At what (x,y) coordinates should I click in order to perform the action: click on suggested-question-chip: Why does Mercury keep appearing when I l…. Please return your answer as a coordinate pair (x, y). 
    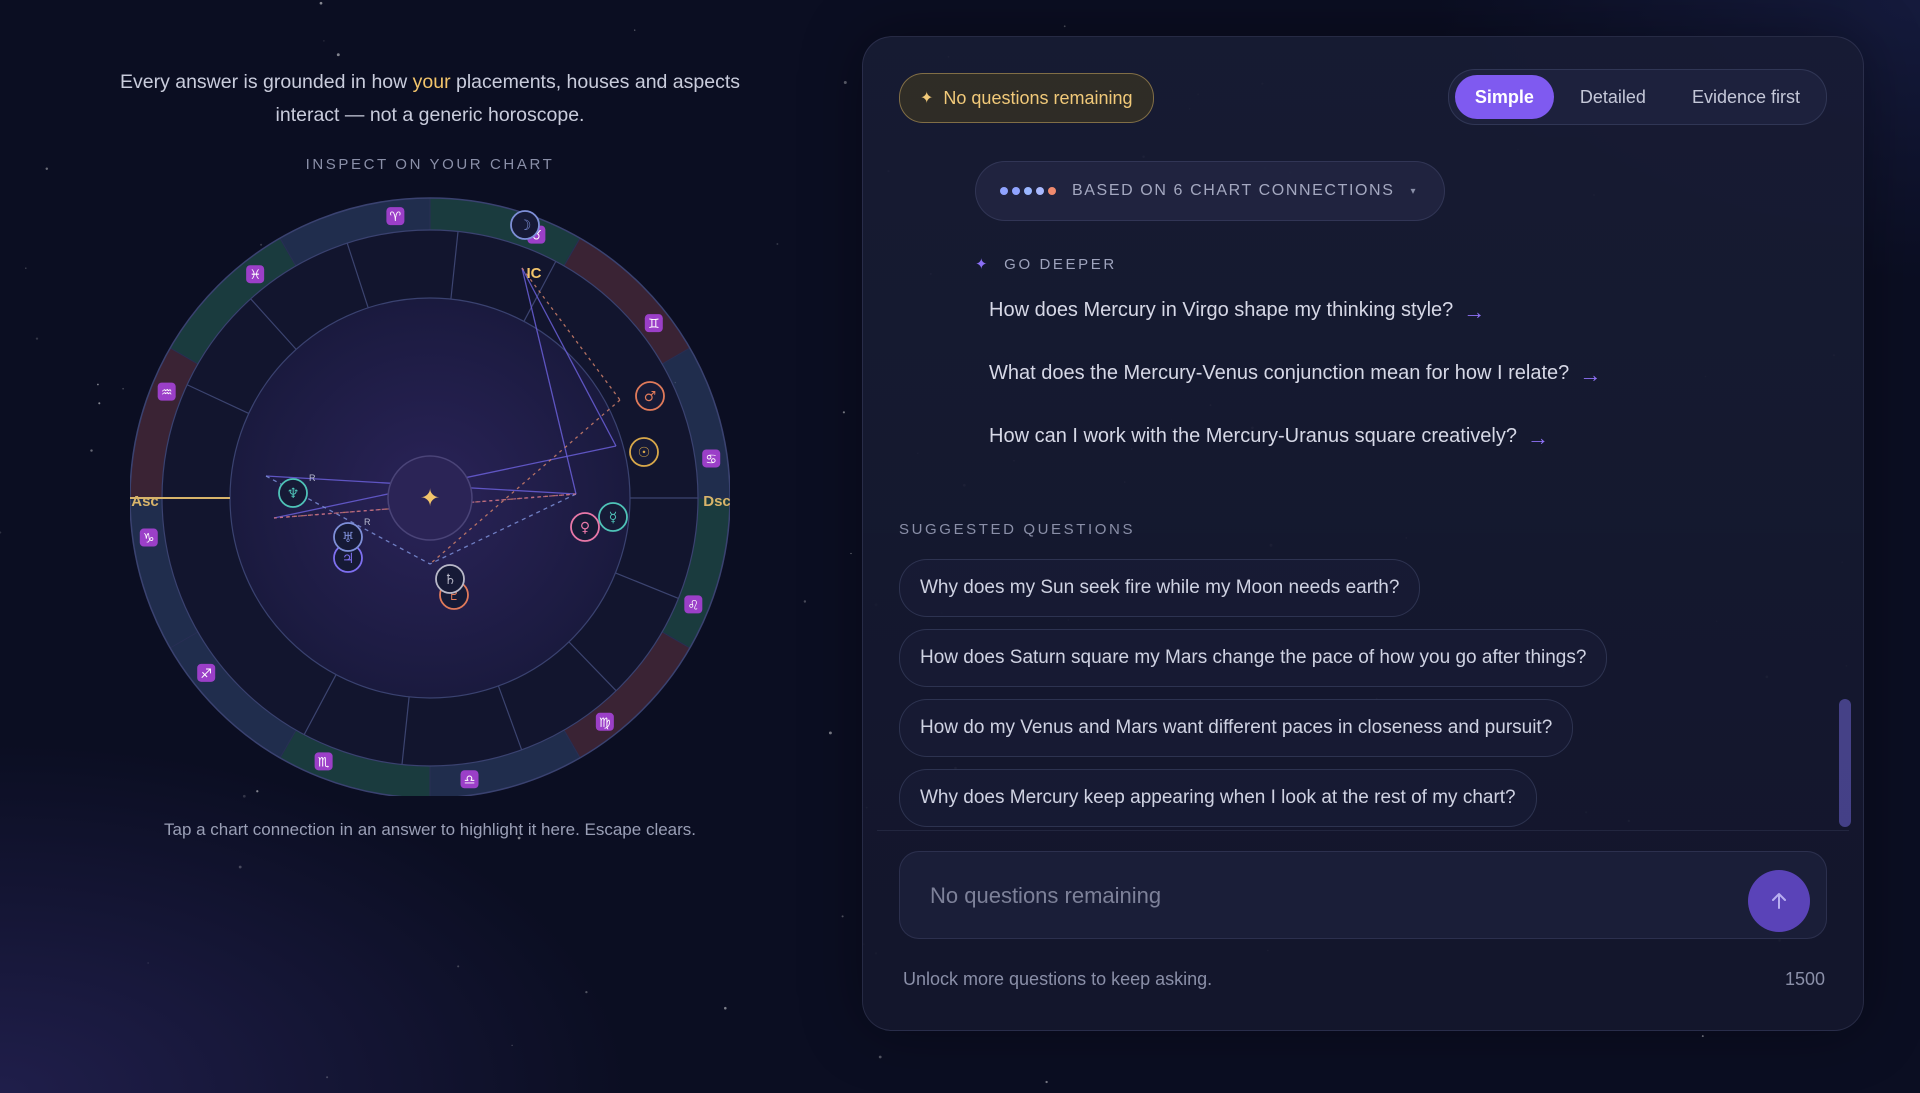
    Looking at the image, I should click on (1218, 798).